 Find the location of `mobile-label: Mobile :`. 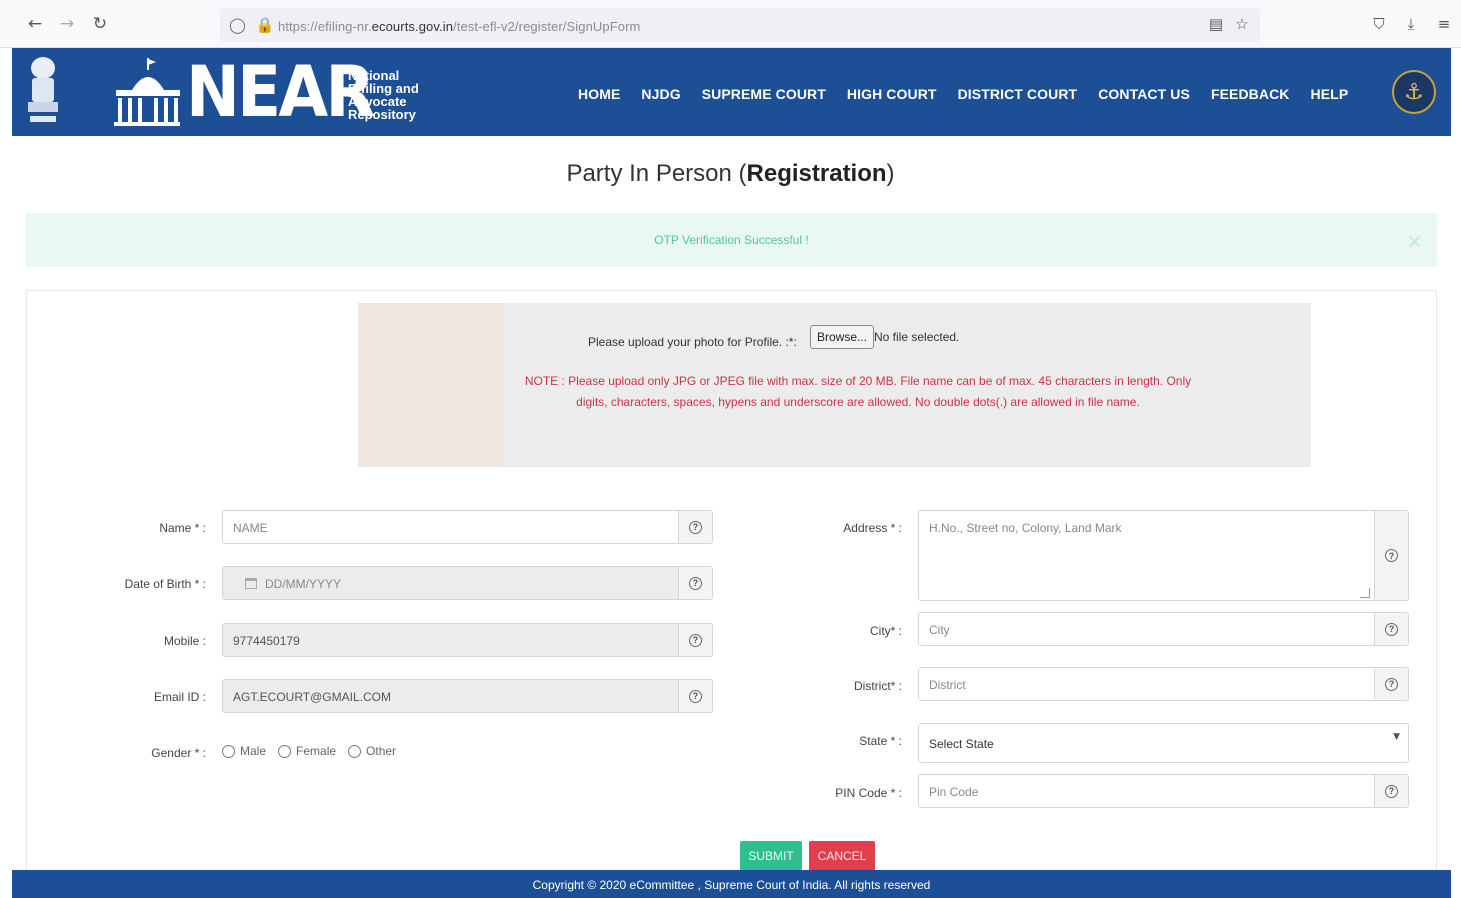

mobile-label: Mobile : is located at coordinates (184, 641).